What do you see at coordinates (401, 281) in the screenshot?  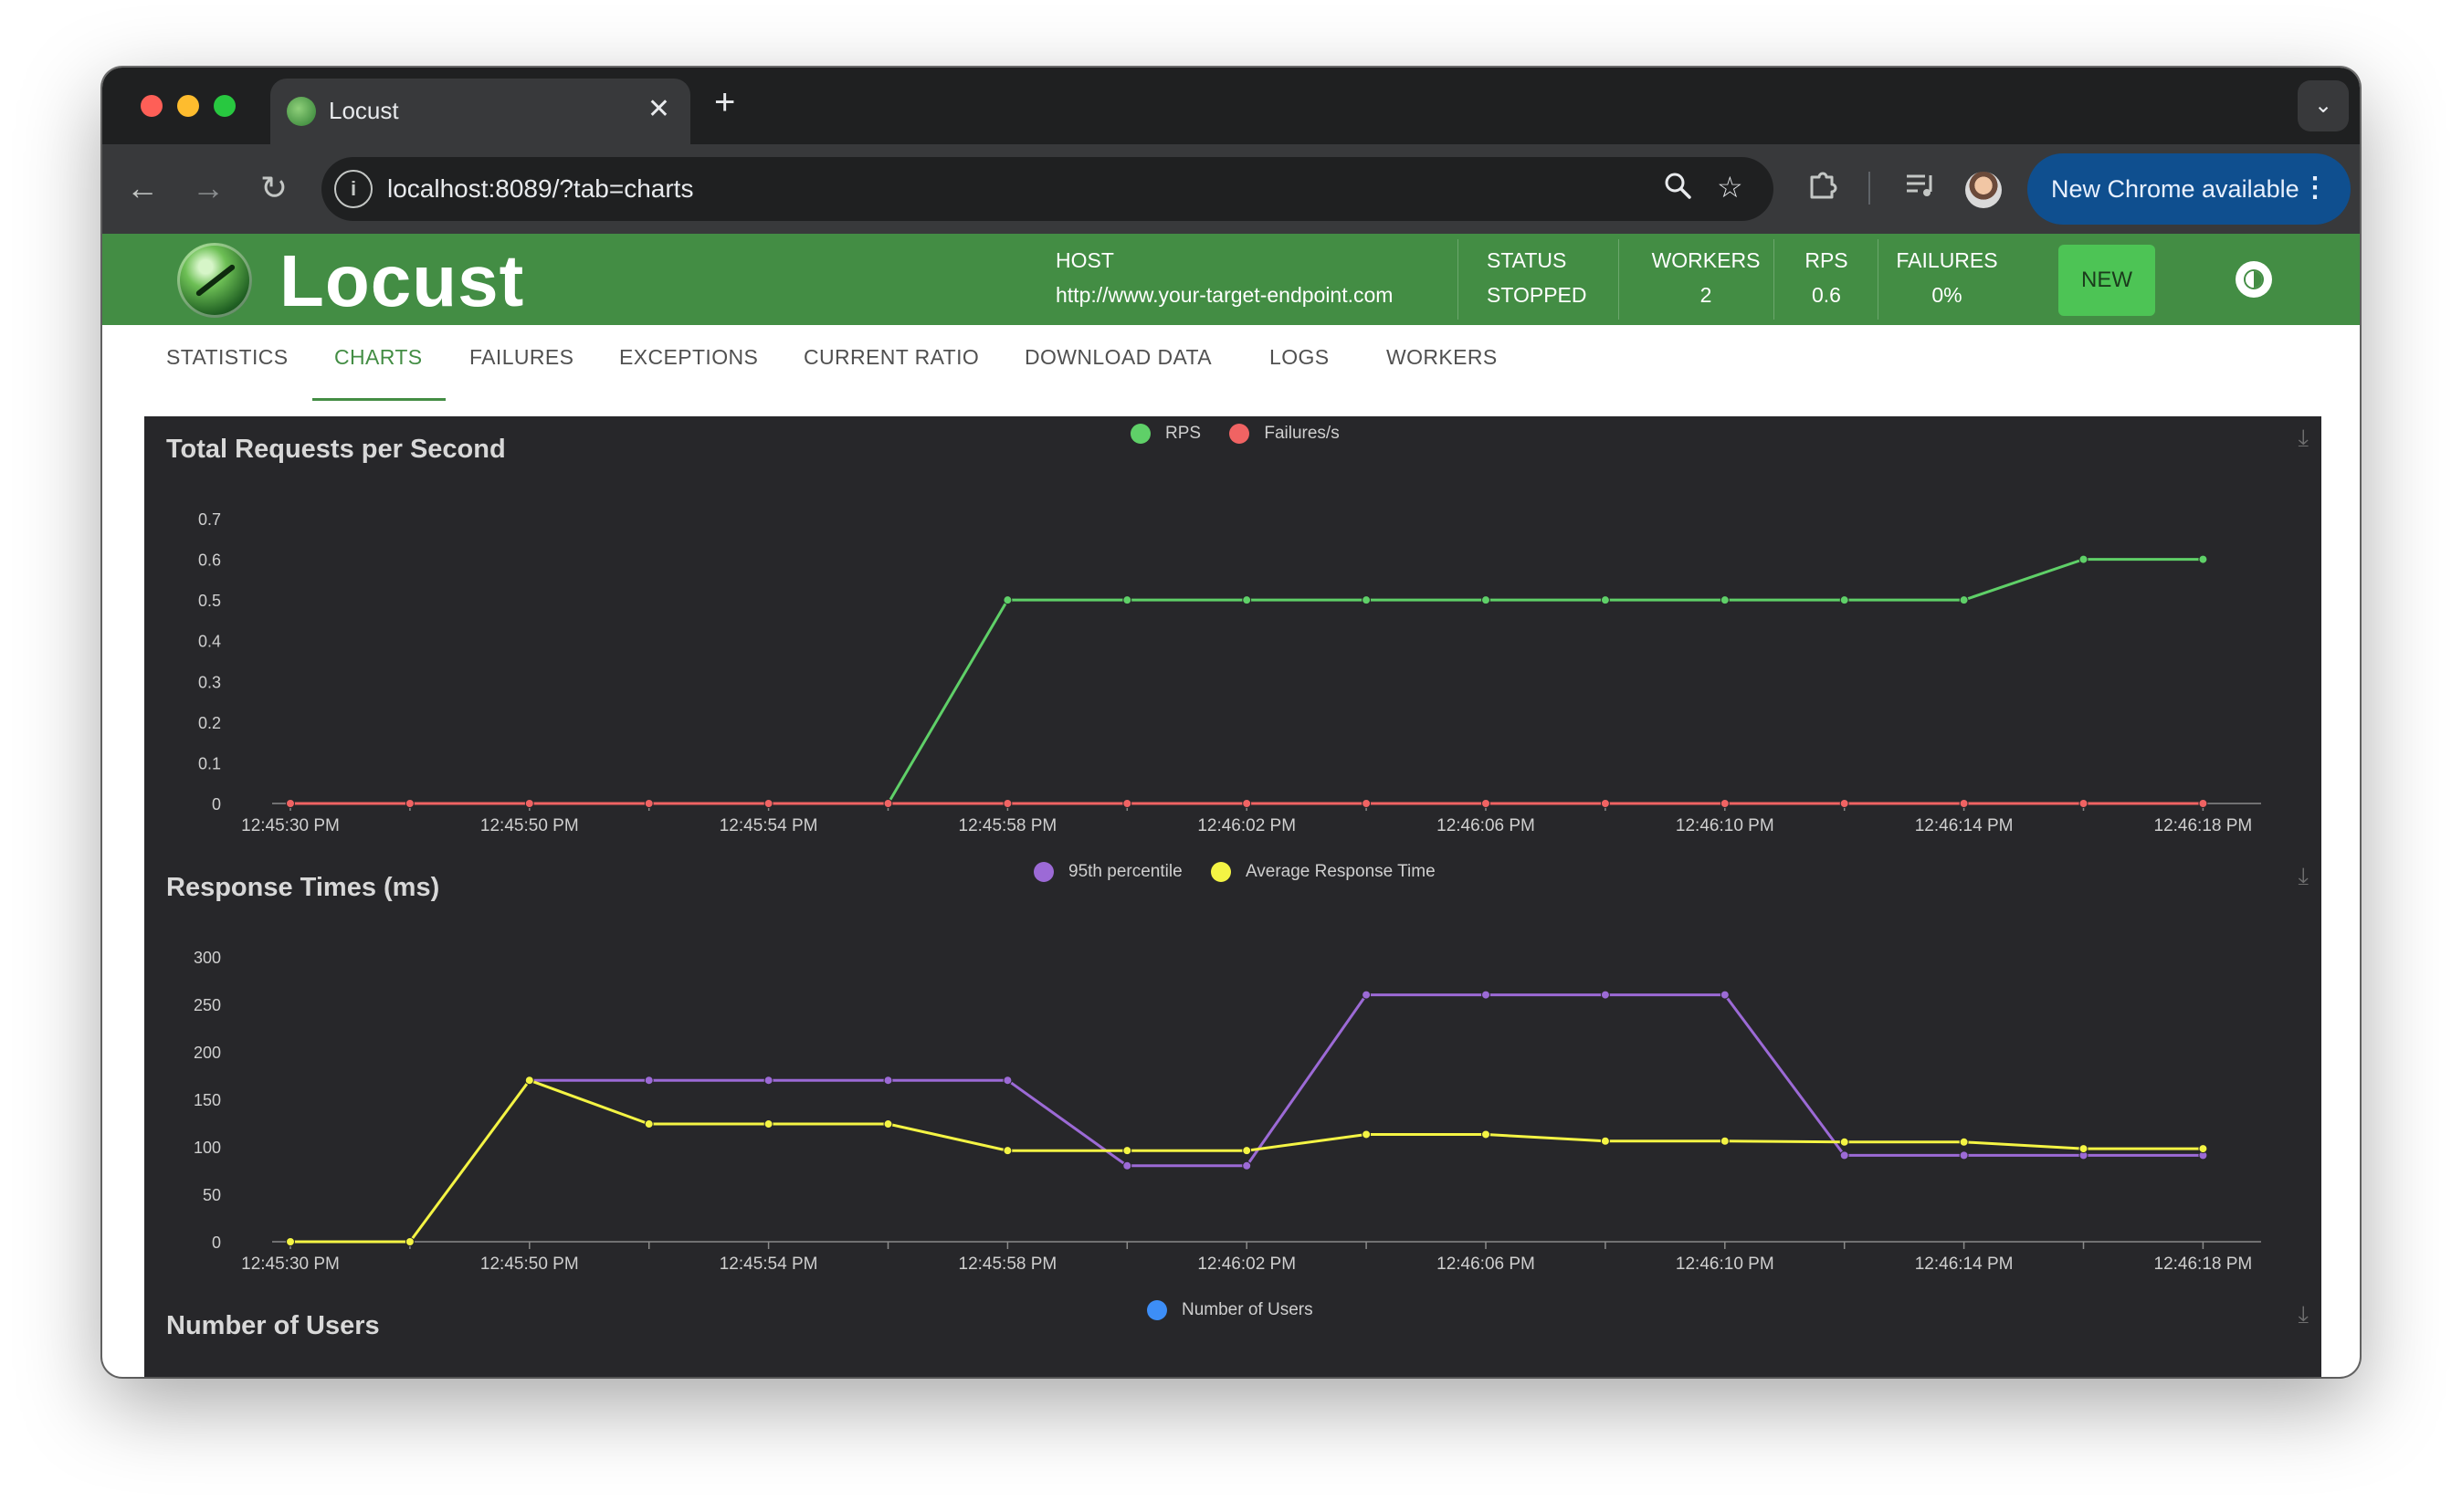 I see `brand-title: Locust` at bounding box center [401, 281].